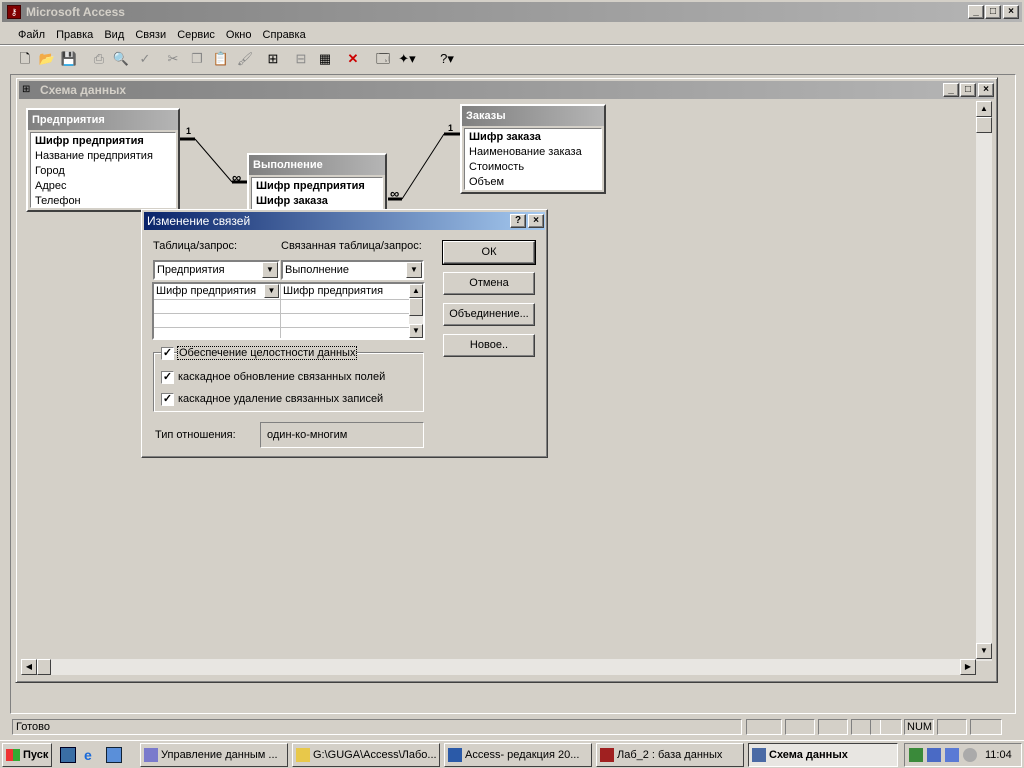  I want to click on field-row: Название предприятия, so click(103, 156).